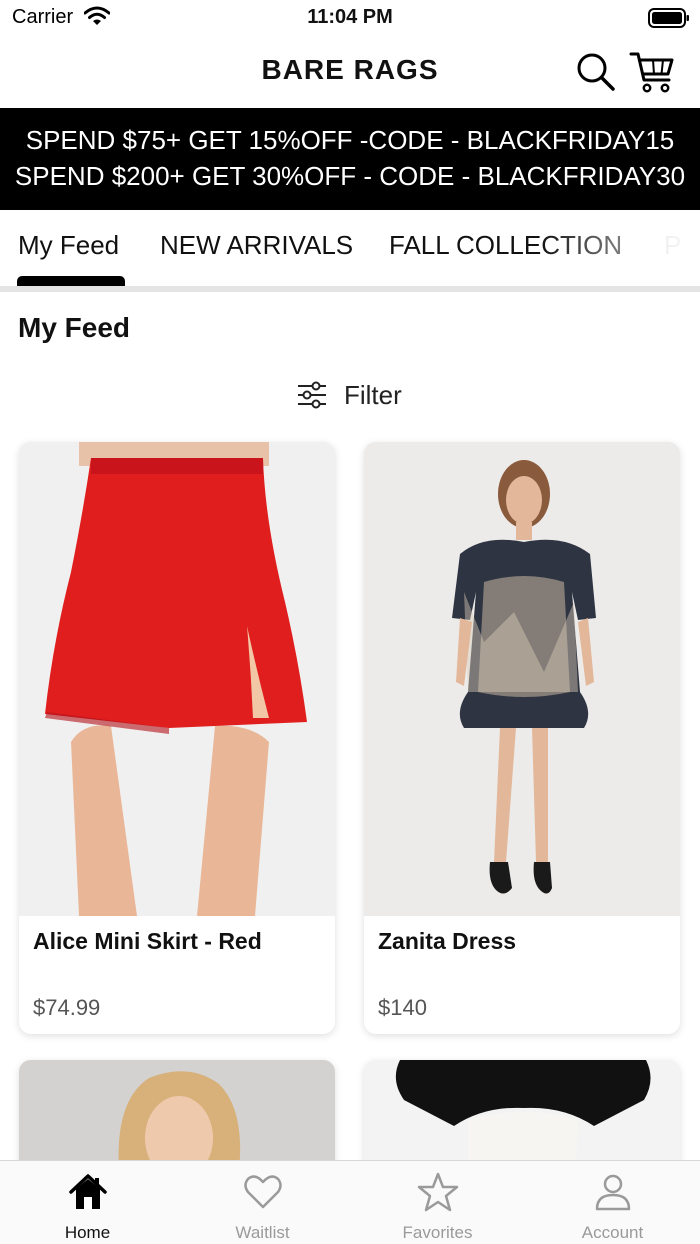  I want to click on tab-label: Account, so click(612, 1232).